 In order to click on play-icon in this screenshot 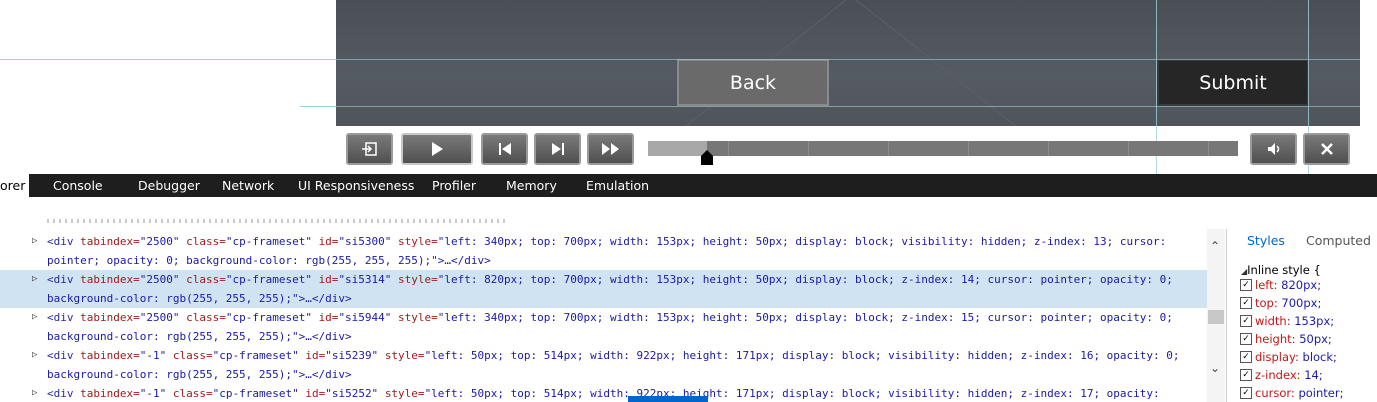, I will do `click(437, 149)`.